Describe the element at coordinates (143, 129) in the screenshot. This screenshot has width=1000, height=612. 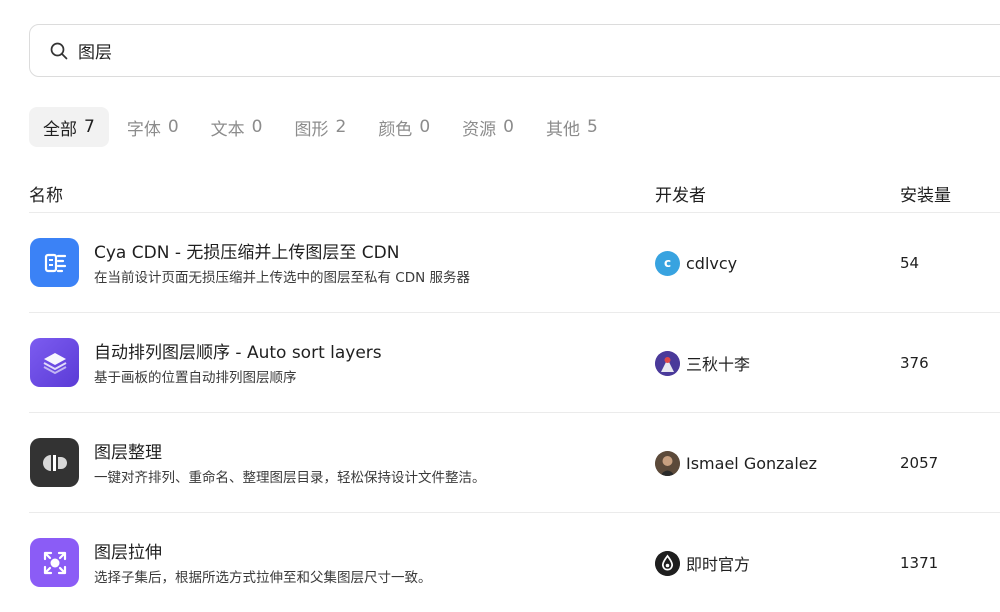
I see `tab-label: 字体` at that location.